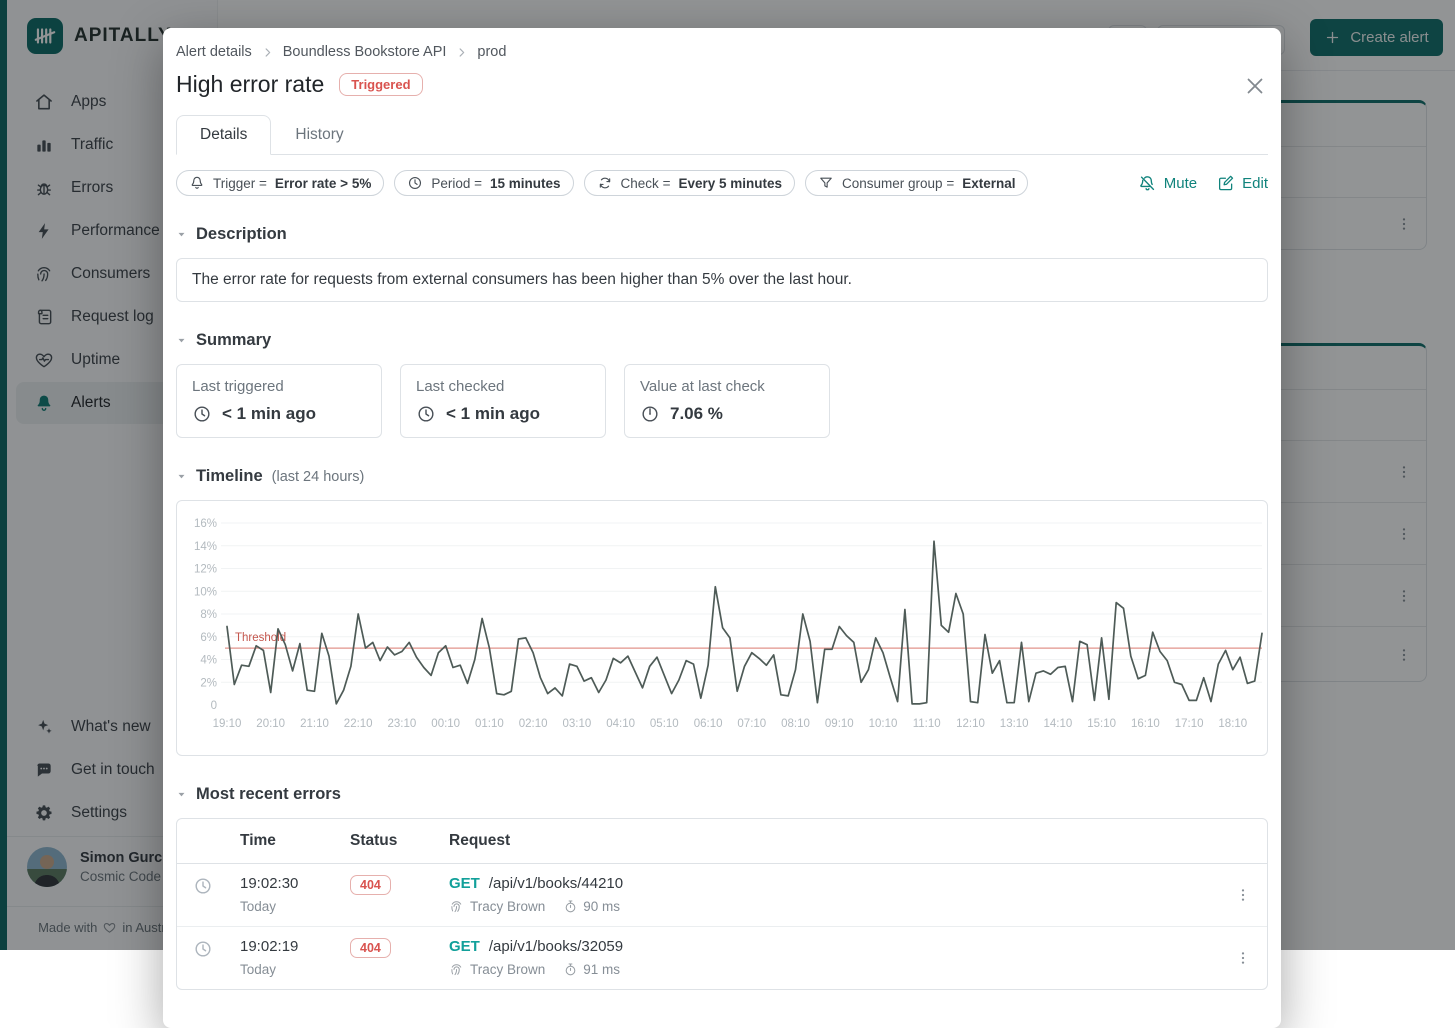 Image resolution: width=1455 pixels, height=1028 pixels. Describe the element at coordinates (1189, 724) in the screenshot. I see `svg-text: 17:10` at that location.